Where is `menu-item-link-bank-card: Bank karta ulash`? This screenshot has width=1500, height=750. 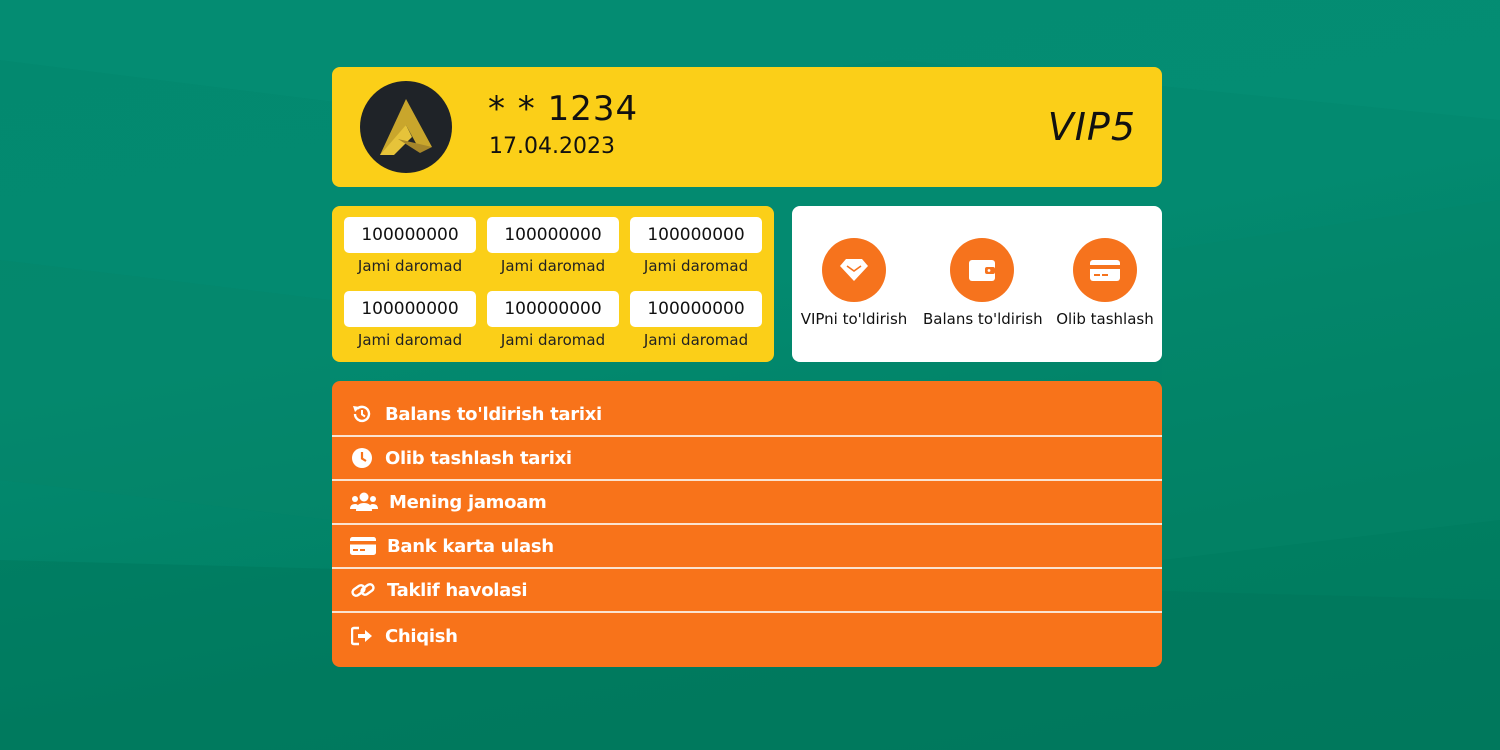
menu-item-link-bank-card: Bank karta ulash is located at coordinates (747, 547).